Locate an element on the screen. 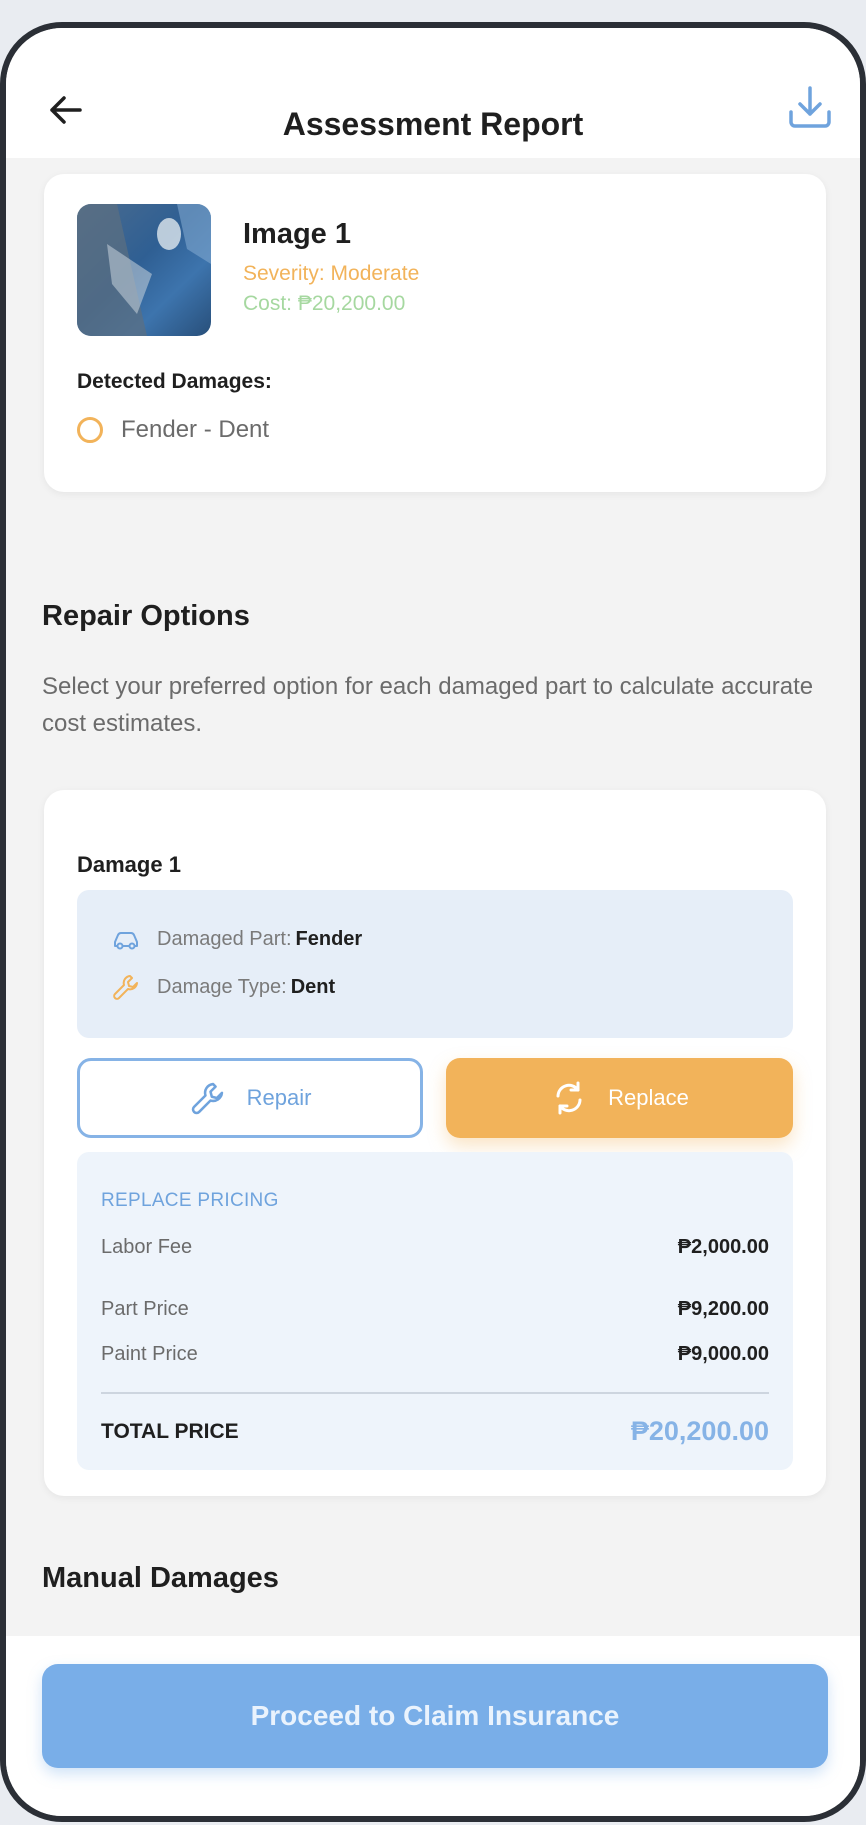 The height and width of the screenshot is (1825, 866). paint-price-label: Paint Price is located at coordinates (149, 1354).